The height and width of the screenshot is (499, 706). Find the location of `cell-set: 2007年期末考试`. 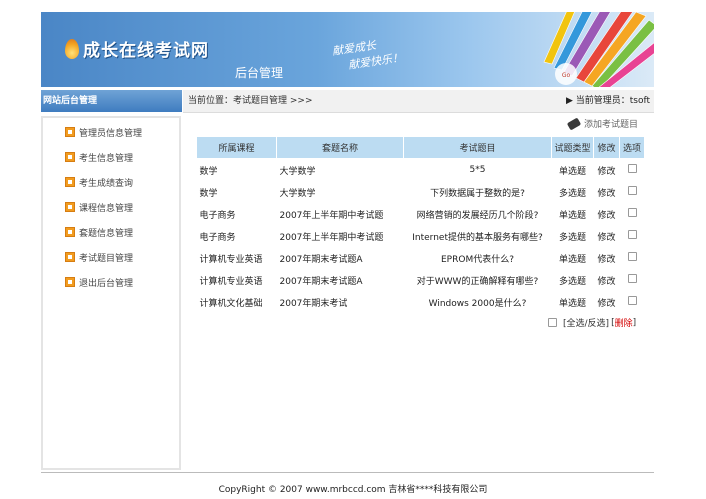

cell-set: 2007年期末考试 is located at coordinates (313, 303).